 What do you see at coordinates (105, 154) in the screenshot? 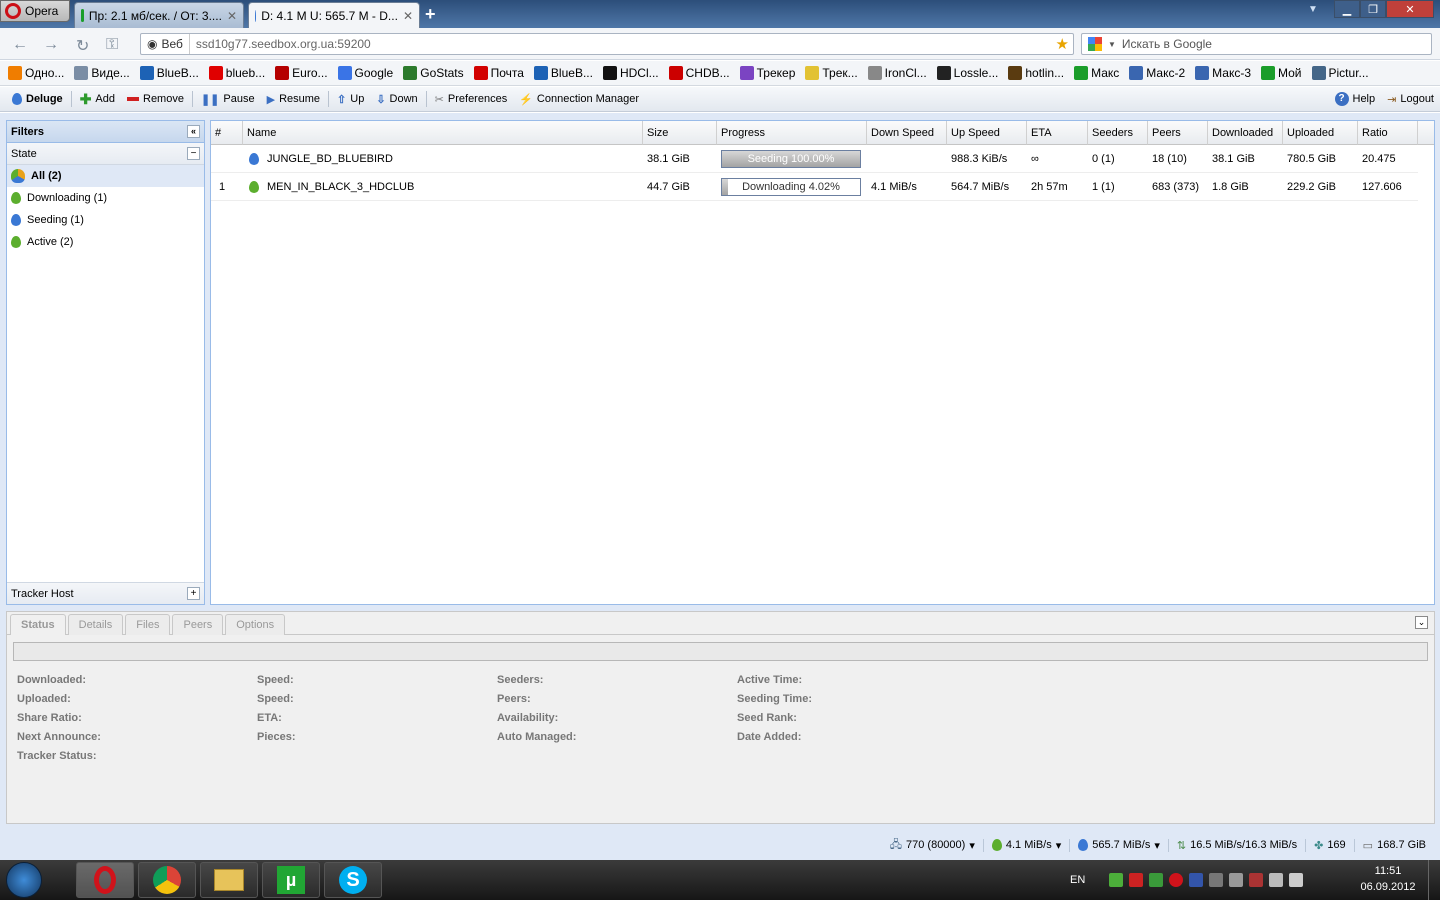
I see `state-section-header: State −` at bounding box center [105, 154].